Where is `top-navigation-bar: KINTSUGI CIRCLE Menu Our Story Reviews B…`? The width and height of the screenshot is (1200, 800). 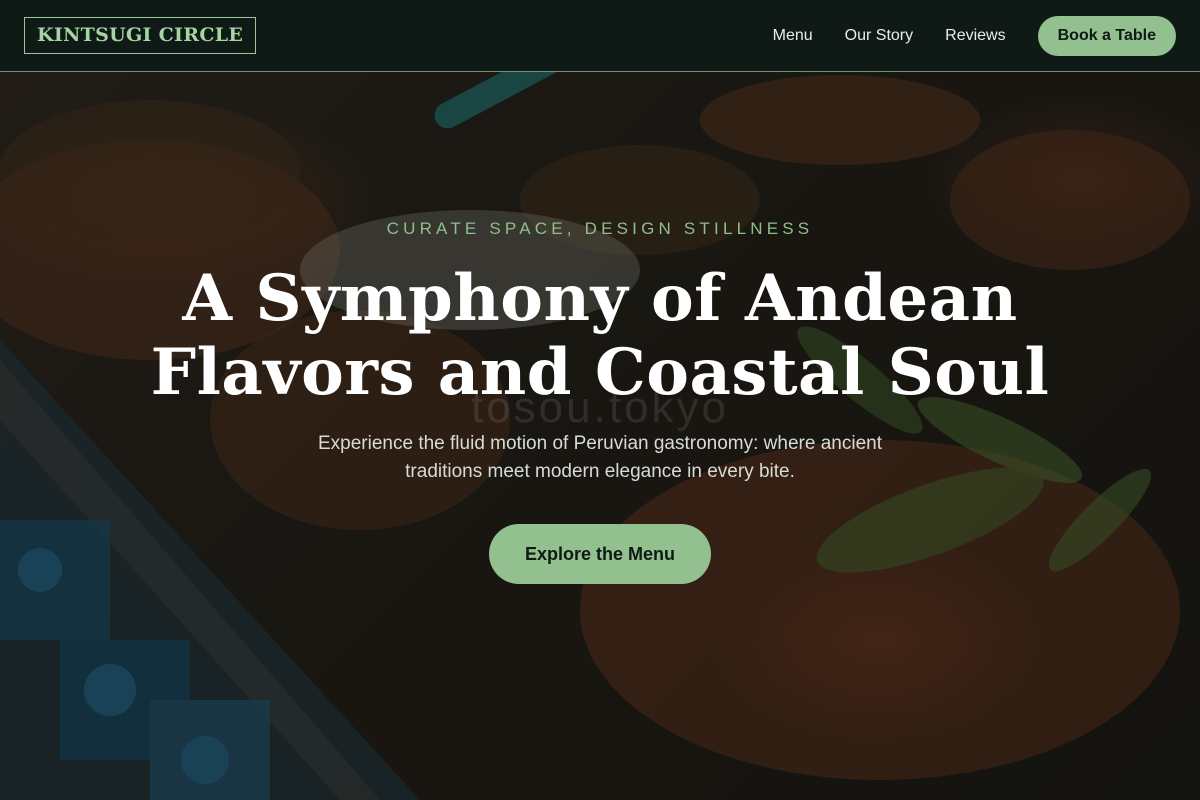
top-navigation-bar: KINTSUGI CIRCLE Menu Our Story Reviews B… is located at coordinates (600, 36).